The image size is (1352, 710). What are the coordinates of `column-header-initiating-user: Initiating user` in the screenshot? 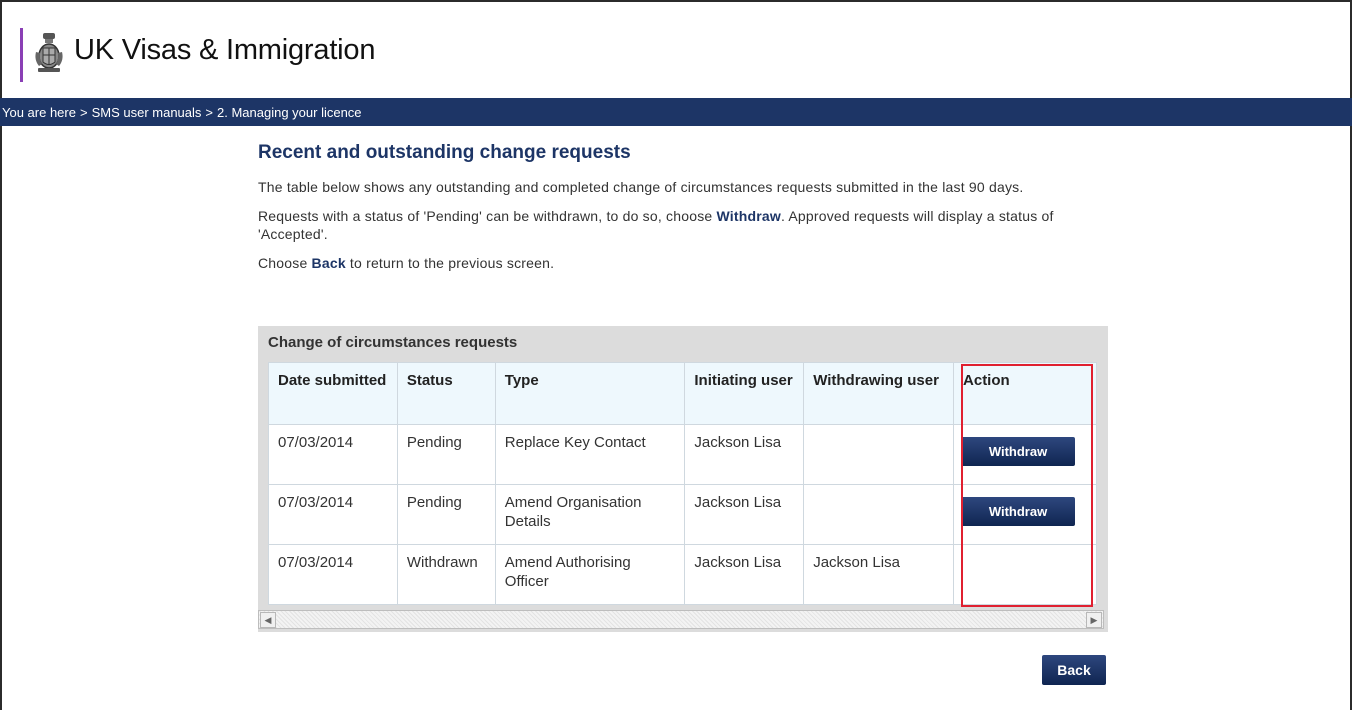 It's located at (744, 393).